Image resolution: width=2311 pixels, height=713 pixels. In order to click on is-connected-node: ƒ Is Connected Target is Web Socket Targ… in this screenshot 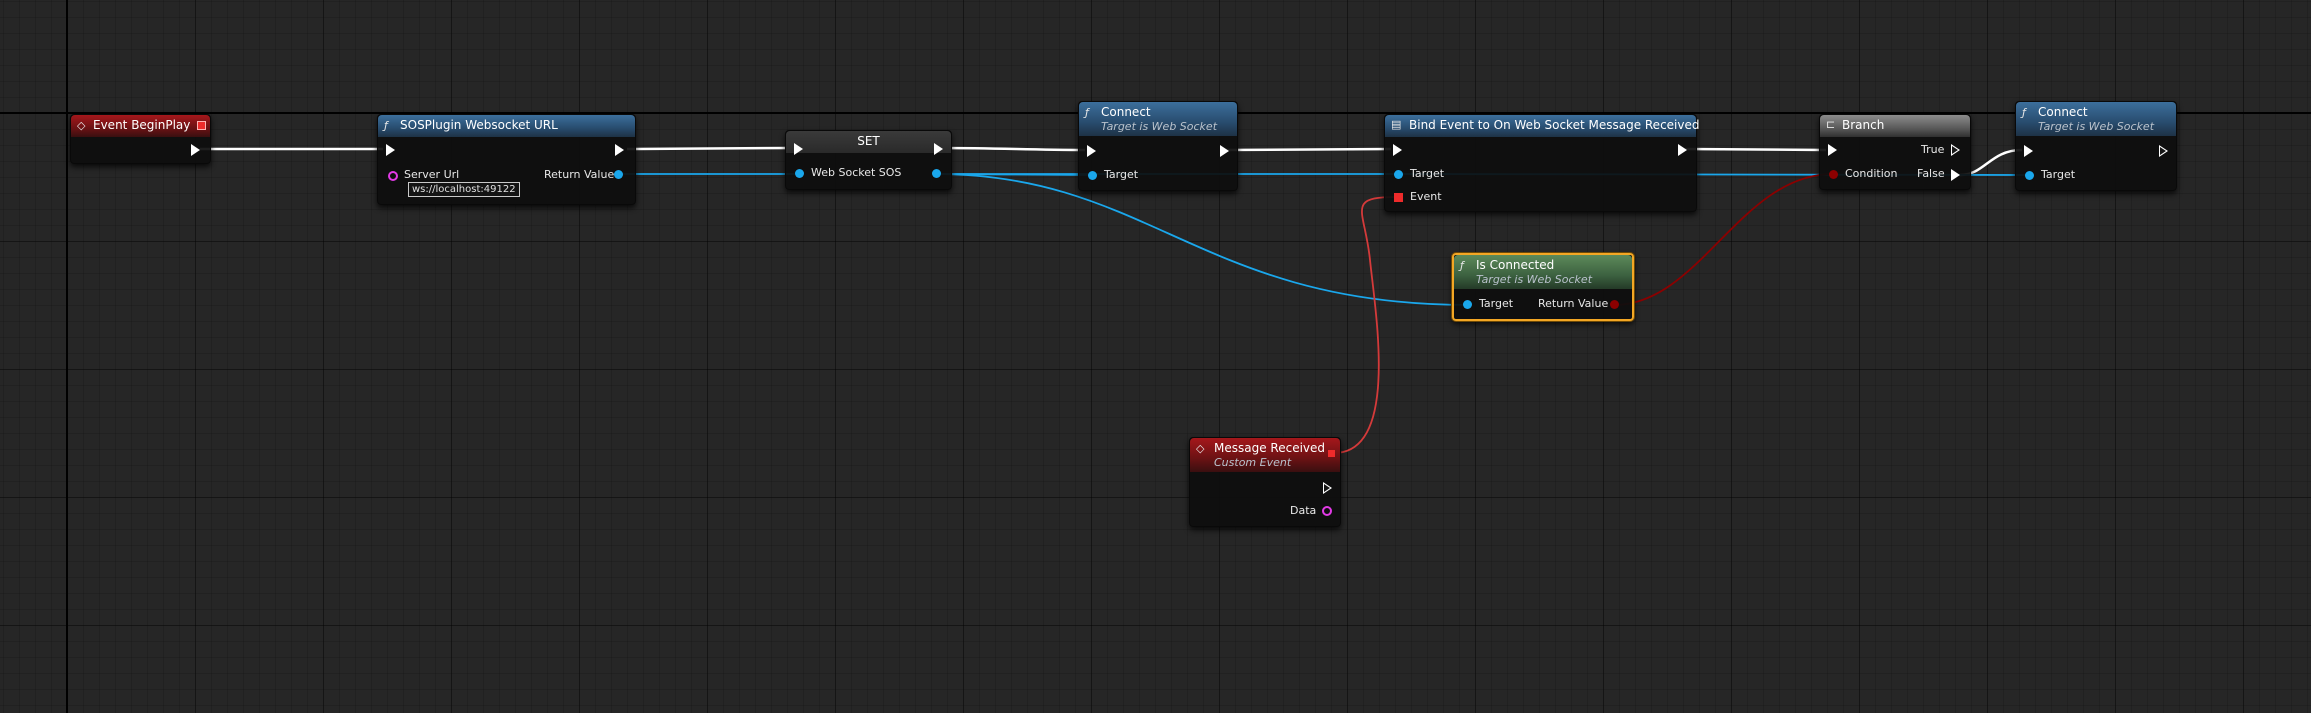, I will do `click(1543, 287)`.